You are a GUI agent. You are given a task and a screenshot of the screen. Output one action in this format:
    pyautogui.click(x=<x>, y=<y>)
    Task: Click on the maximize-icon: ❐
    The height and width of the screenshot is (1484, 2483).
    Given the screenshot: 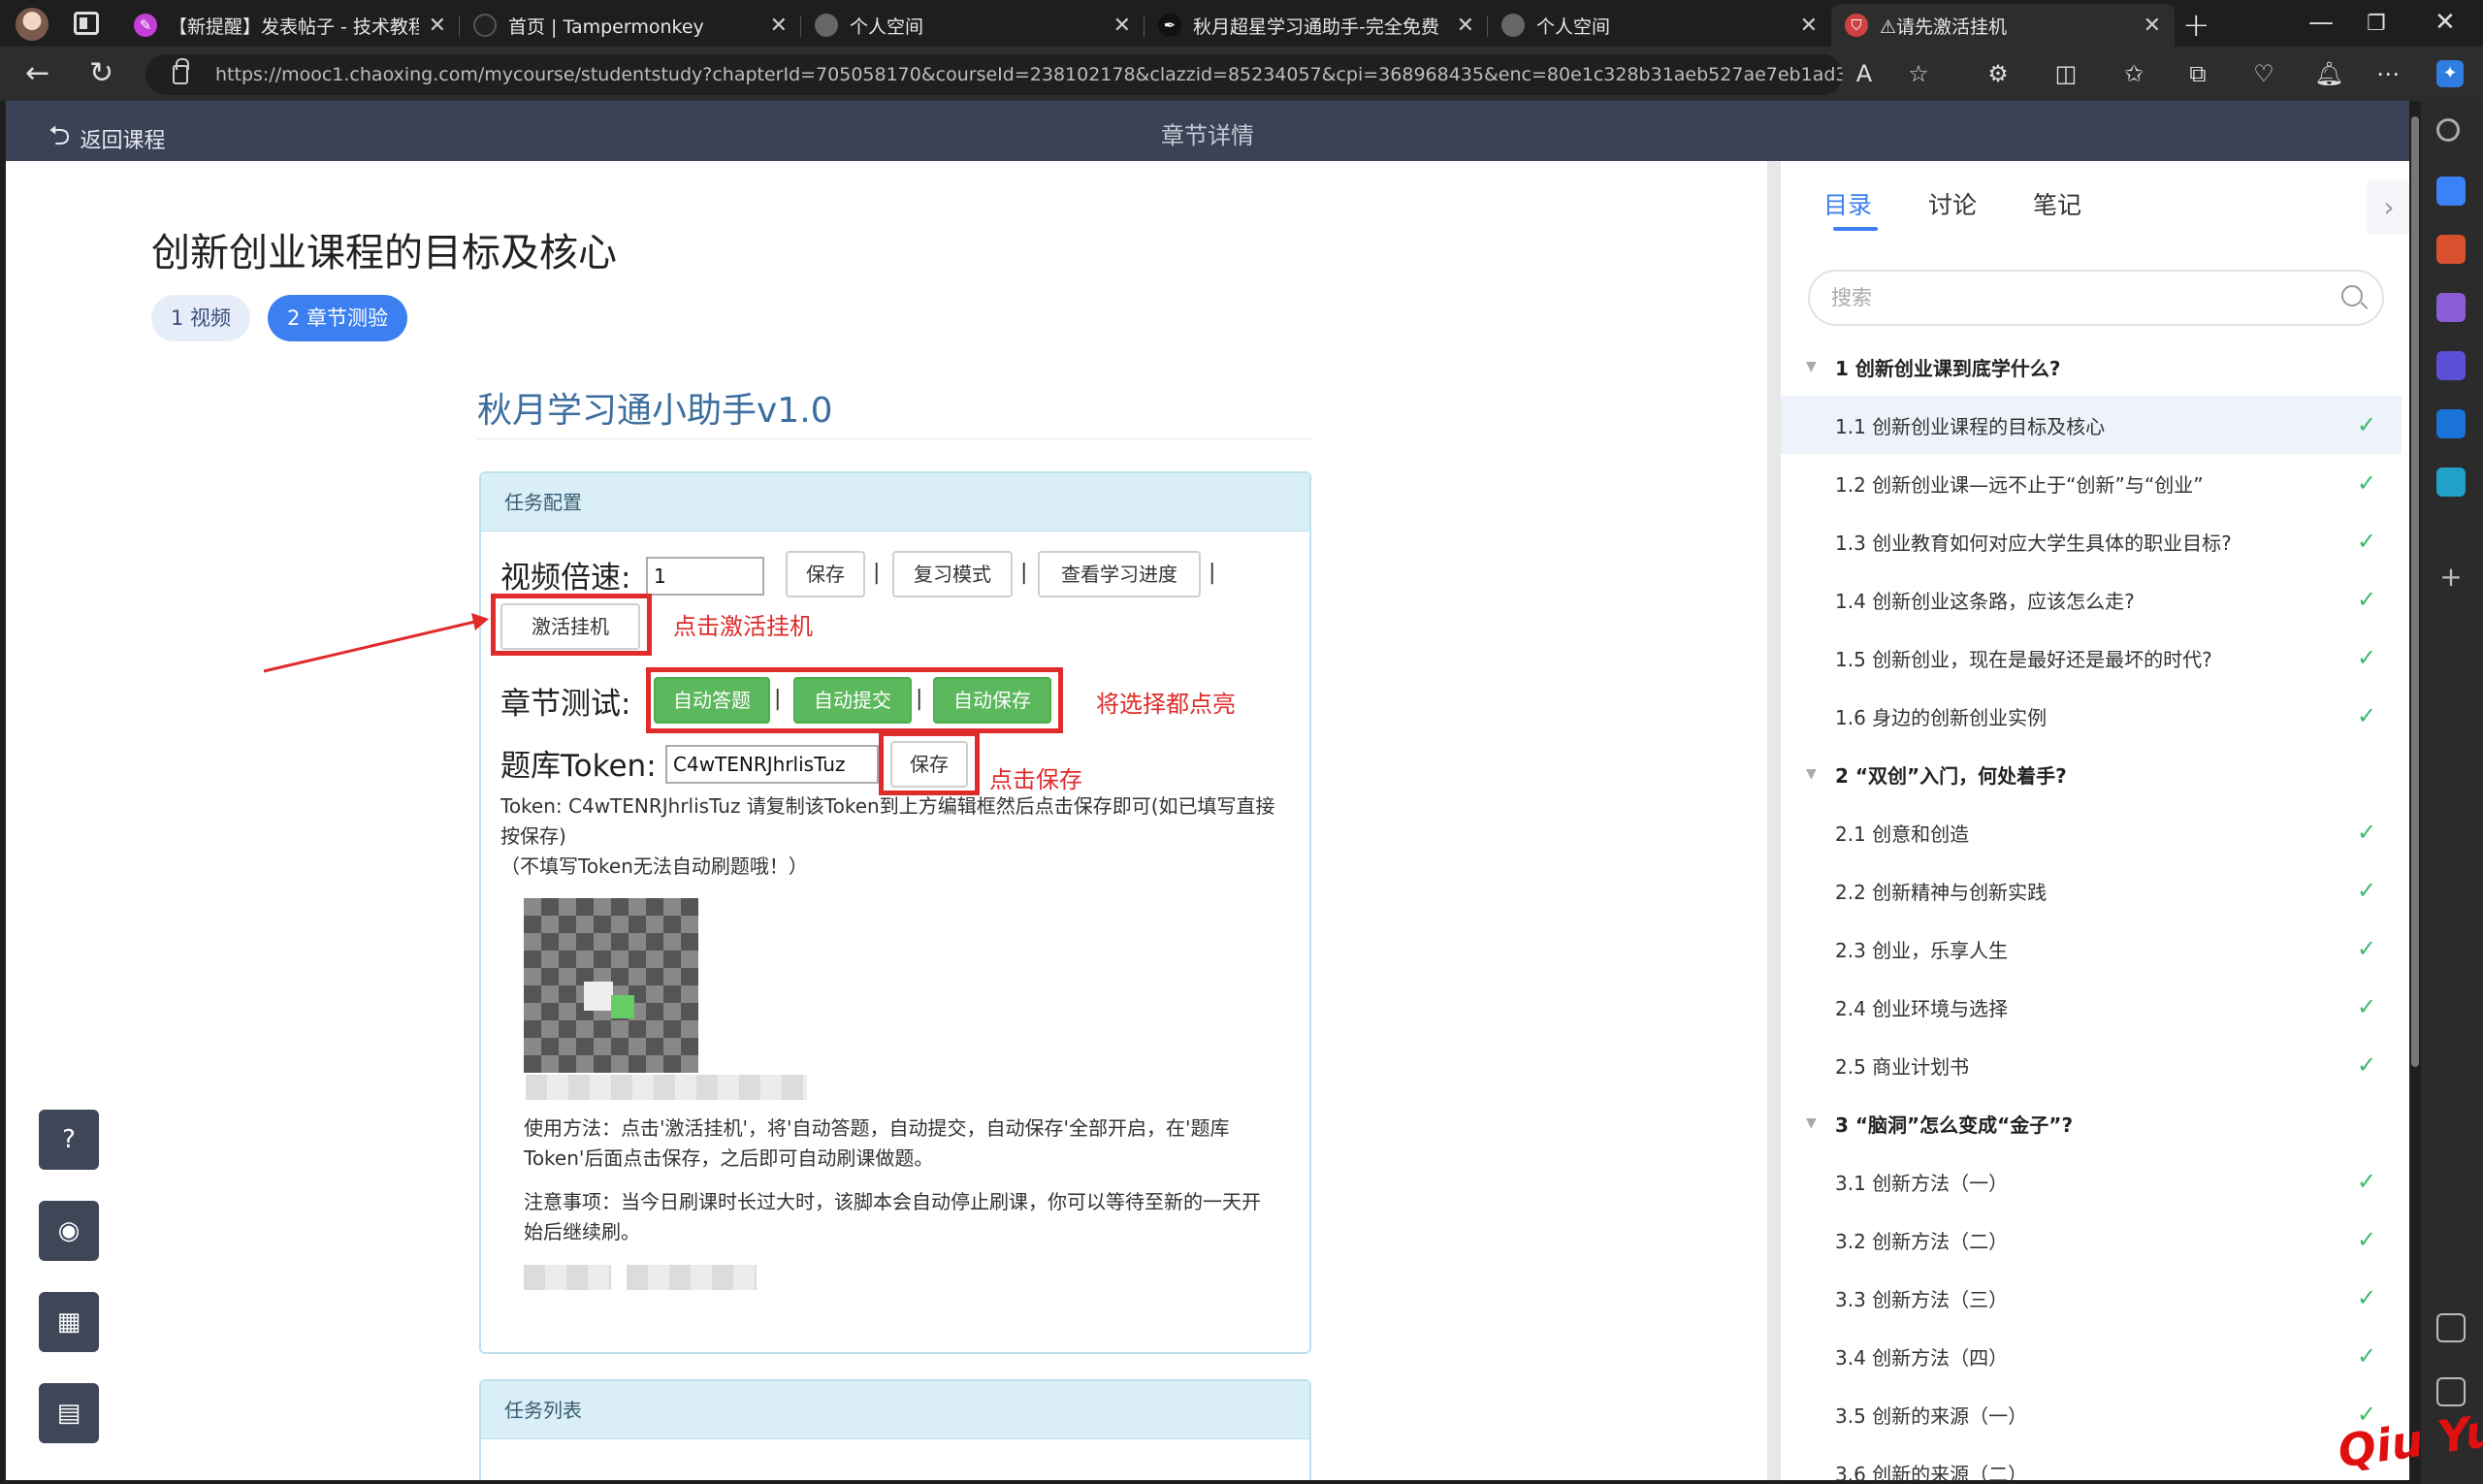 What is the action you would take?
    pyautogui.click(x=2377, y=24)
    